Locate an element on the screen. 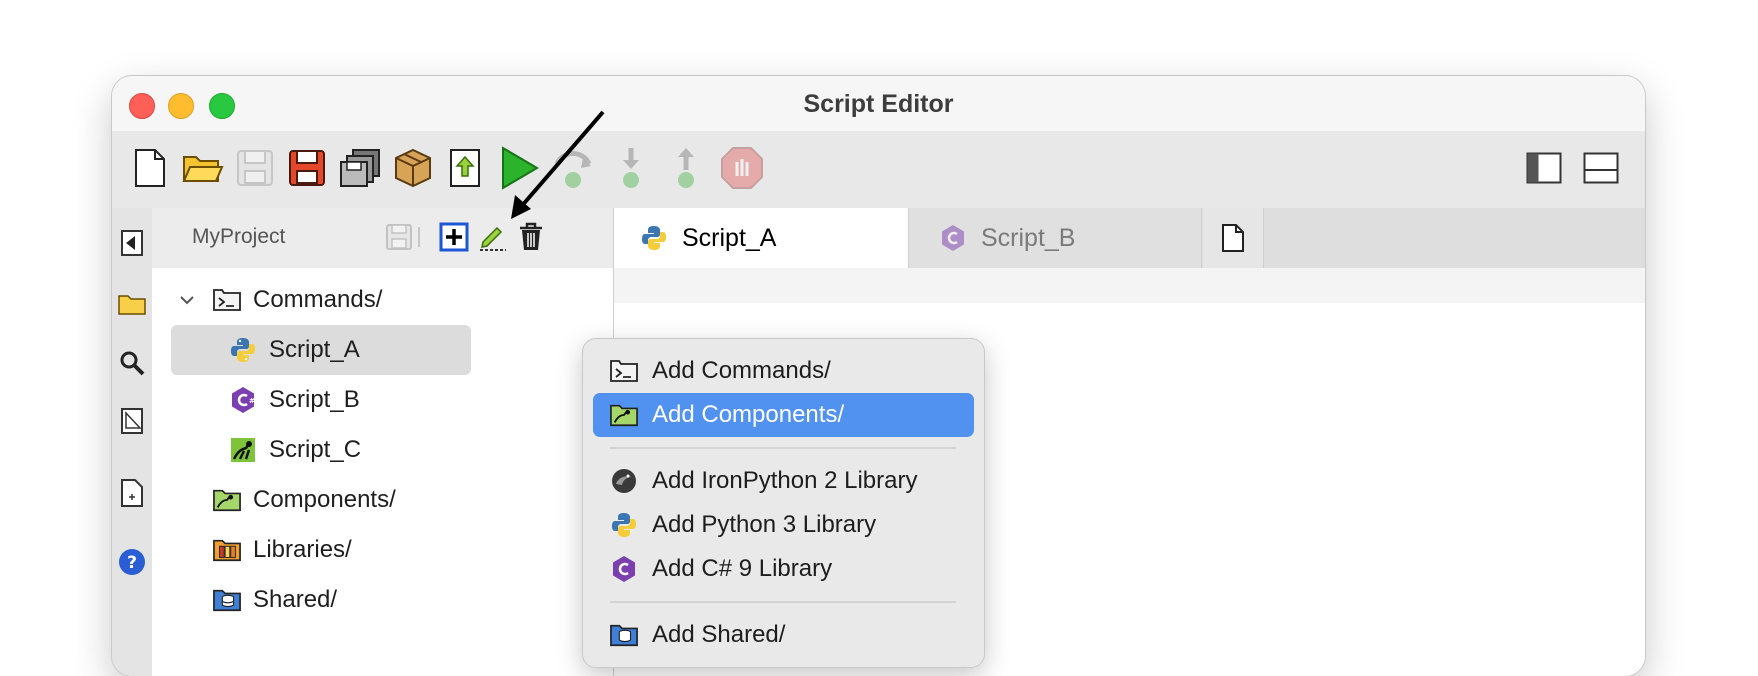 This screenshot has height=676, width=1758. callout-arrow-icon is located at coordinates (558, 164).